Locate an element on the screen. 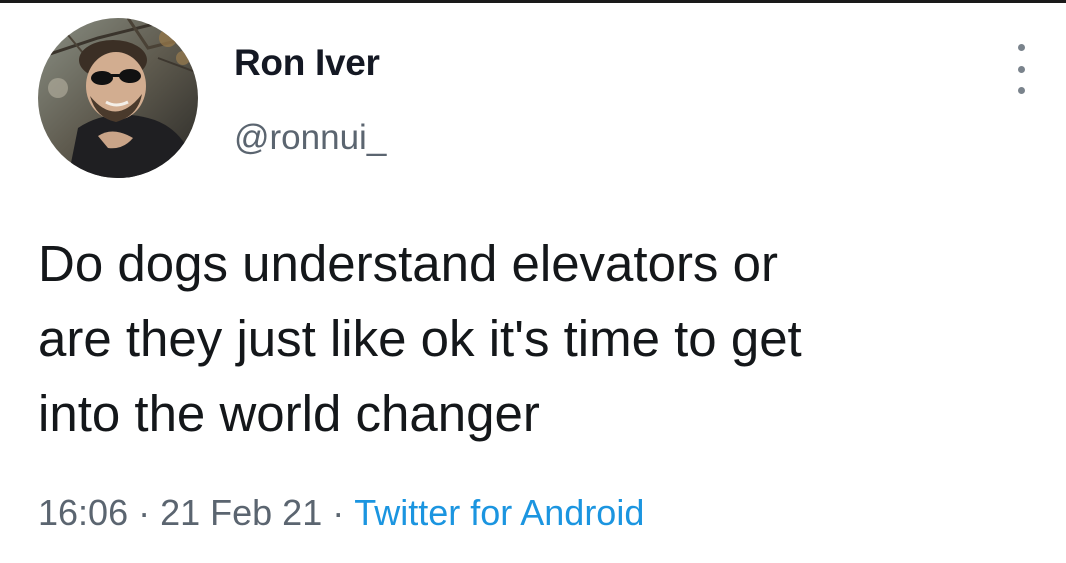 The height and width of the screenshot is (563, 1066). user-handle: @ronnui_ is located at coordinates (310, 138).